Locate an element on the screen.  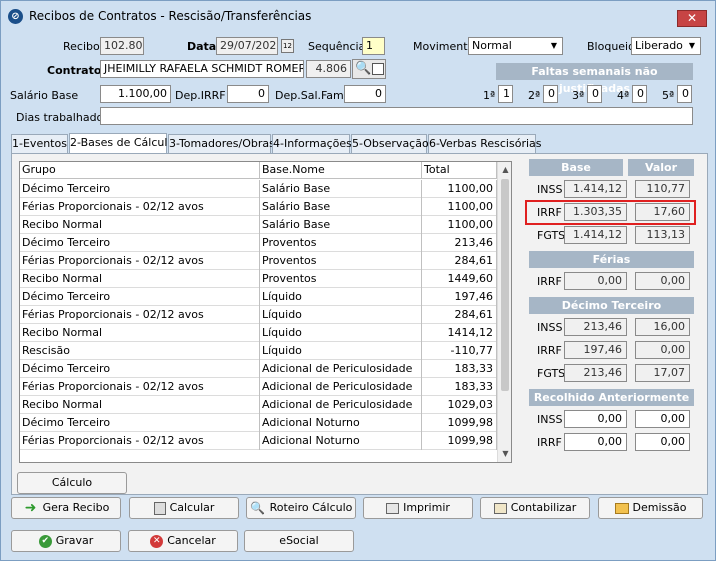
movimento-select: Normal ▼ is located at coordinates (515, 46).